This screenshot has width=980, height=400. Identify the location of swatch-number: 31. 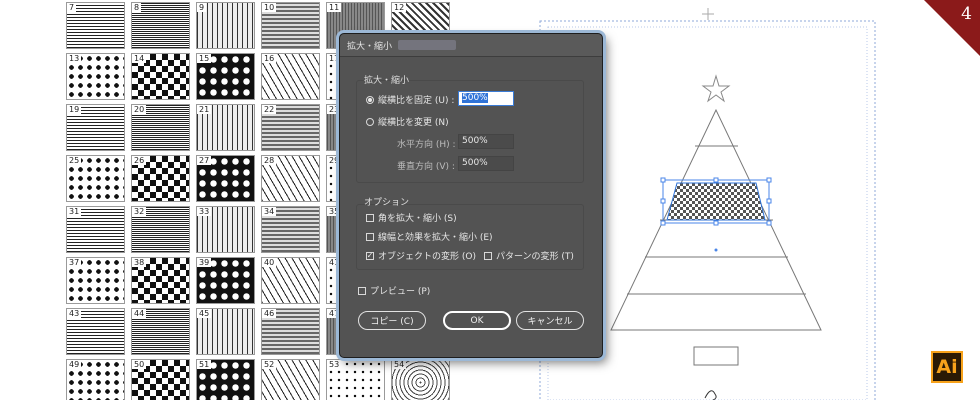
(74, 211).